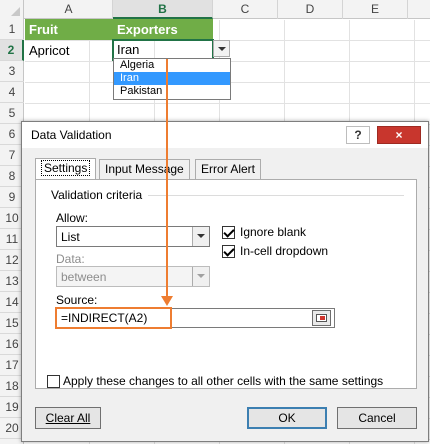 This screenshot has height=444, width=430. Describe the element at coordinates (167, 179) in the screenshot. I see `annotation-arrow-line` at that location.